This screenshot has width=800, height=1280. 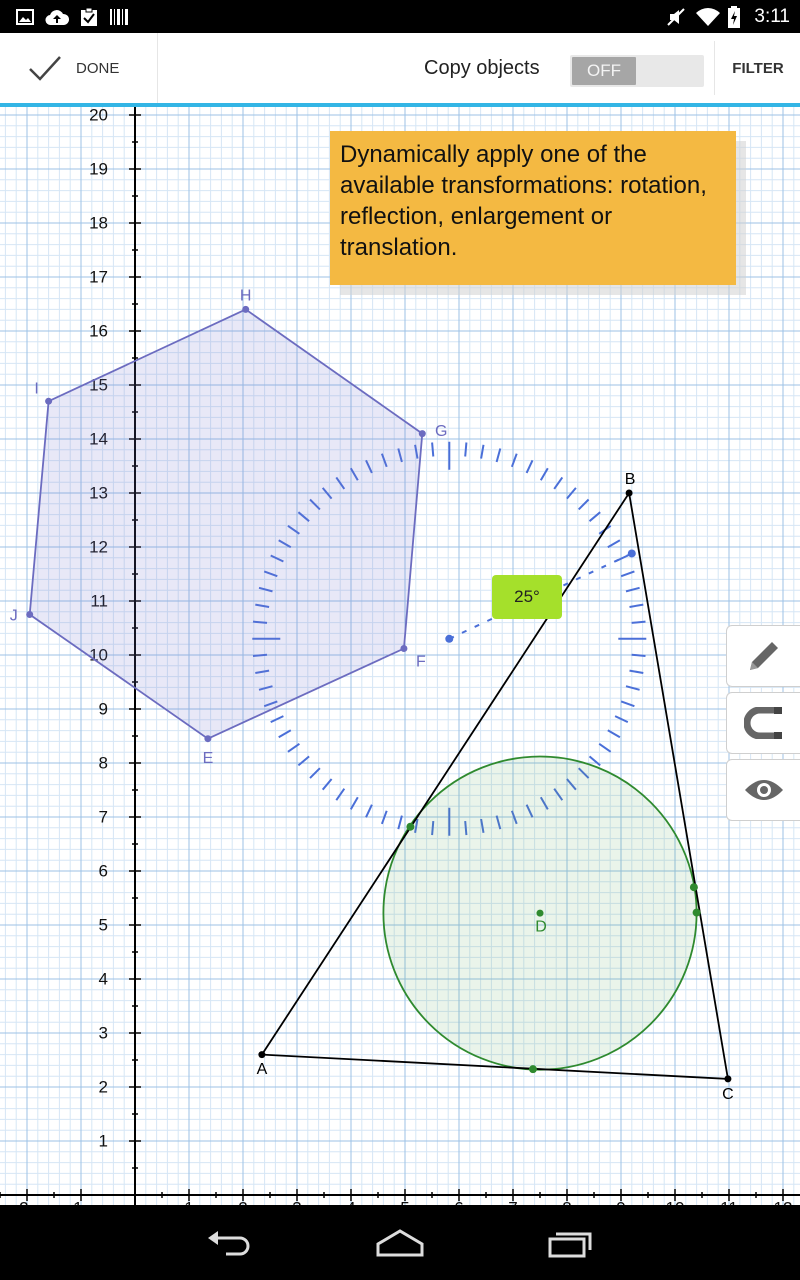 What do you see at coordinates (103, 1140) in the screenshot?
I see `y-tick-label: 1` at bounding box center [103, 1140].